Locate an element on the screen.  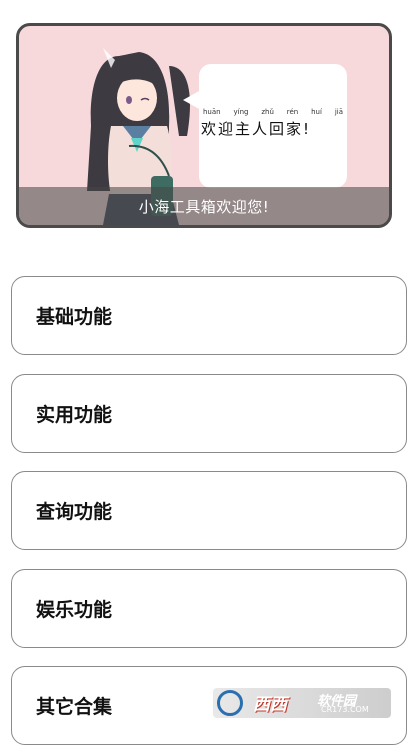
menu-label: 其它合集 is located at coordinates (74, 707).